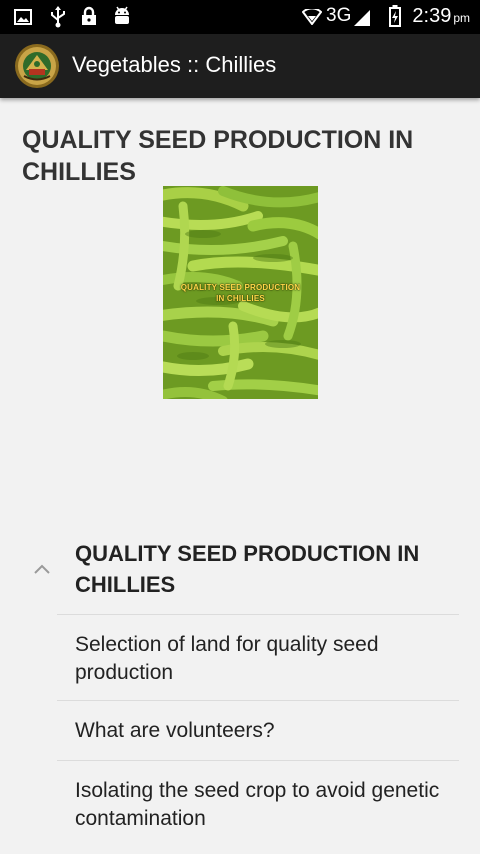  What do you see at coordinates (122, 15) in the screenshot?
I see `android-icon` at bounding box center [122, 15].